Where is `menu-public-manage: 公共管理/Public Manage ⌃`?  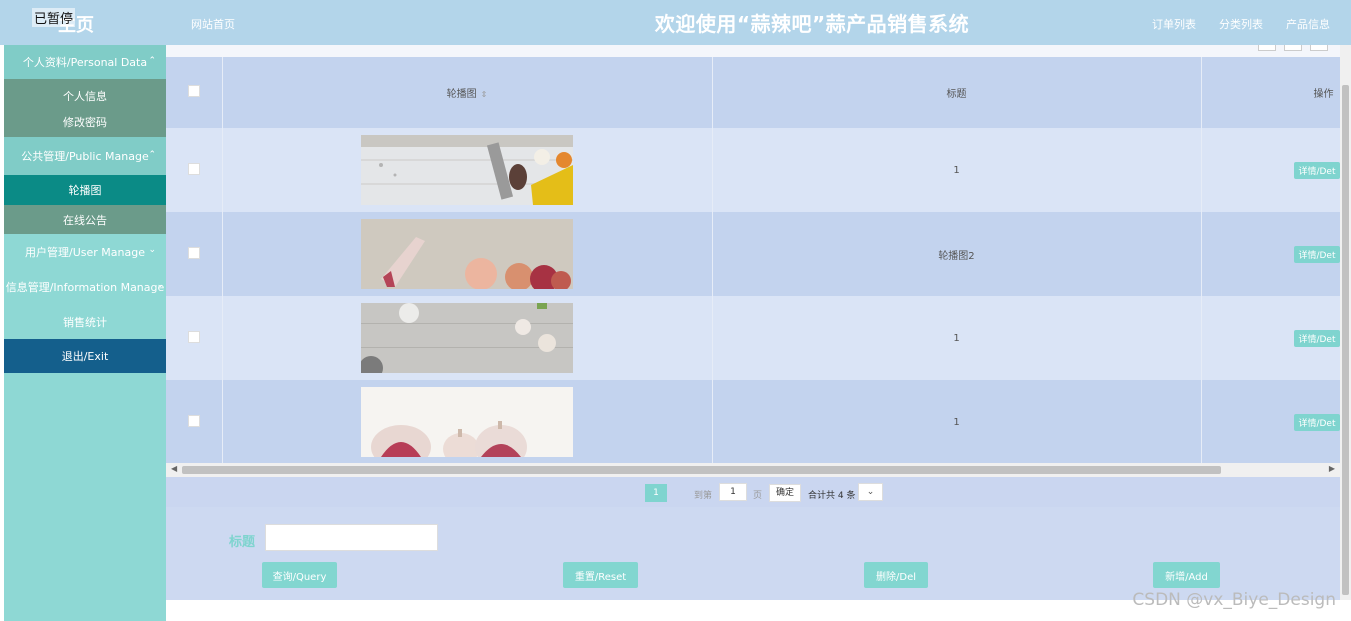
menu-public-manage: 公共管理/Public Manage ⌃ is located at coordinates (85, 156).